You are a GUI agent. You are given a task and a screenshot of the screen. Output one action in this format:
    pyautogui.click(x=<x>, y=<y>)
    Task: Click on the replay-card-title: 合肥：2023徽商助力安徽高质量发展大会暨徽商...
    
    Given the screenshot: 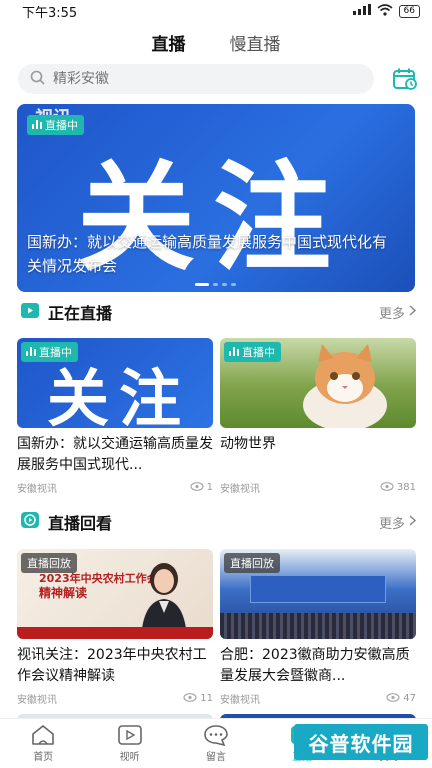 What is the action you would take?
    pyautogui.click(x=315, y=665)
    